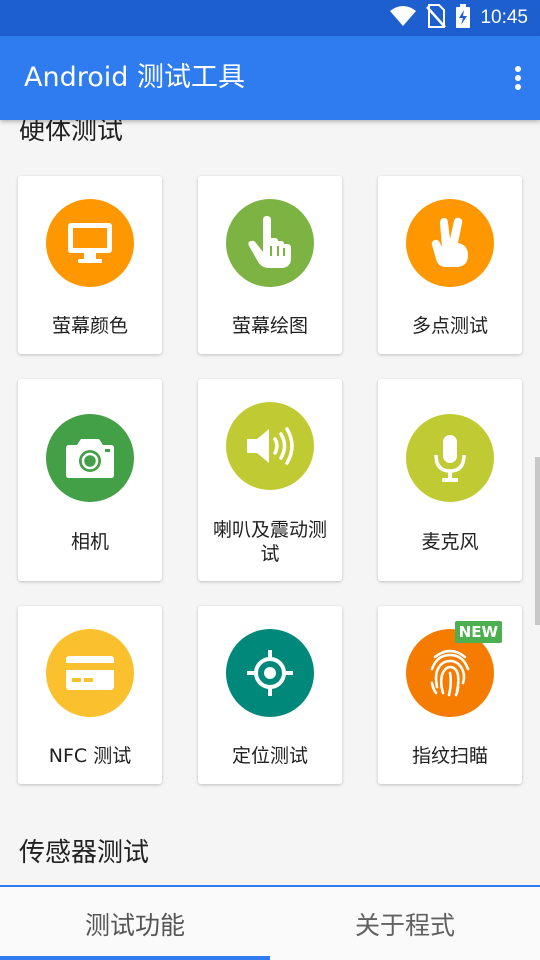 Image resolution: width=540 pixels, height=960 pixels. Describe the element at coordinates (269, 326) in the screenshot. I see `card-label: 萤幕绘图` at that location.